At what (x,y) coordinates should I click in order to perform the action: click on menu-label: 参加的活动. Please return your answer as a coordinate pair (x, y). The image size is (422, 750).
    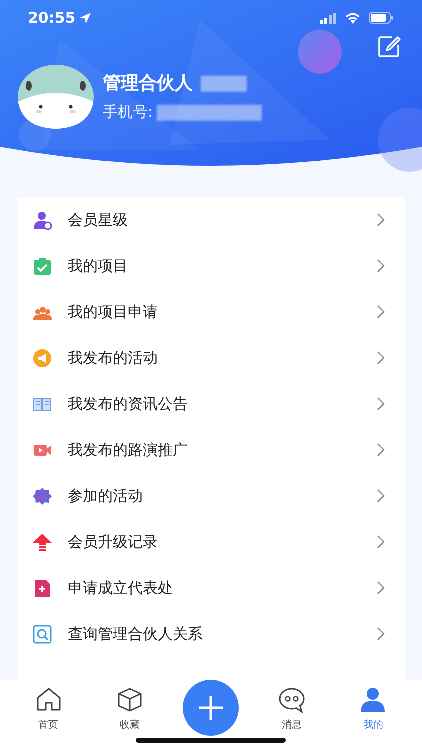
    Looking at the image, I should click on (106, 496).